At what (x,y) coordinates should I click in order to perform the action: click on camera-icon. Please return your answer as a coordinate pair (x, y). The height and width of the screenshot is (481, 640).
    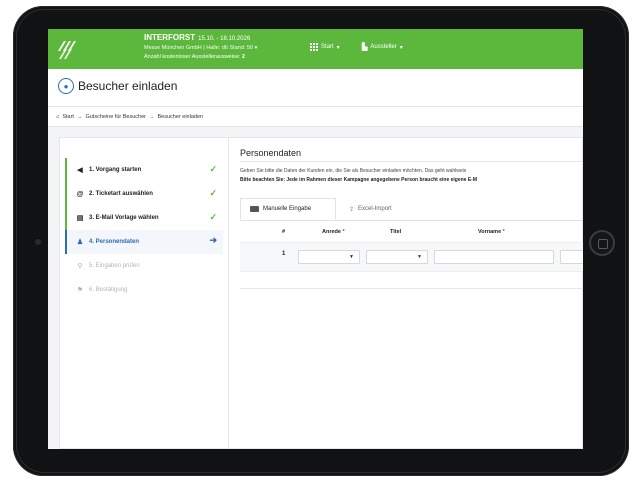
    Looking at the image, I should click on (38, 242).